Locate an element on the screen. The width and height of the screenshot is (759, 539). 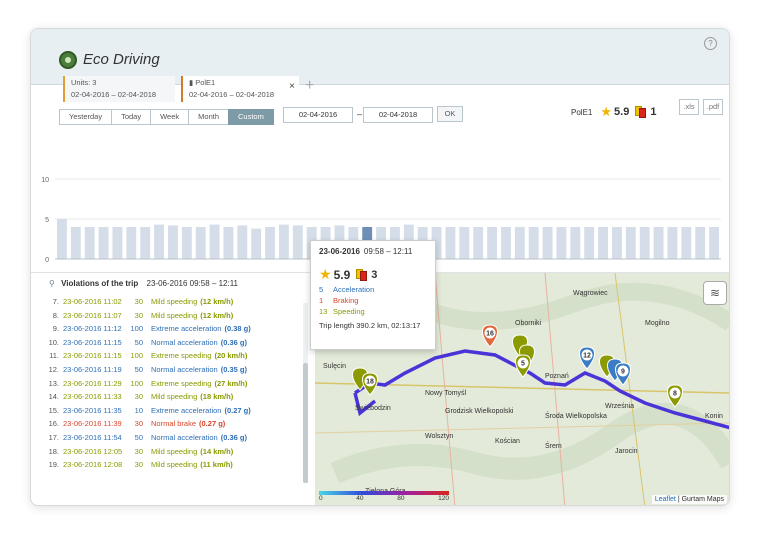
violation-number: 9. is located at coordinates (55, 329).